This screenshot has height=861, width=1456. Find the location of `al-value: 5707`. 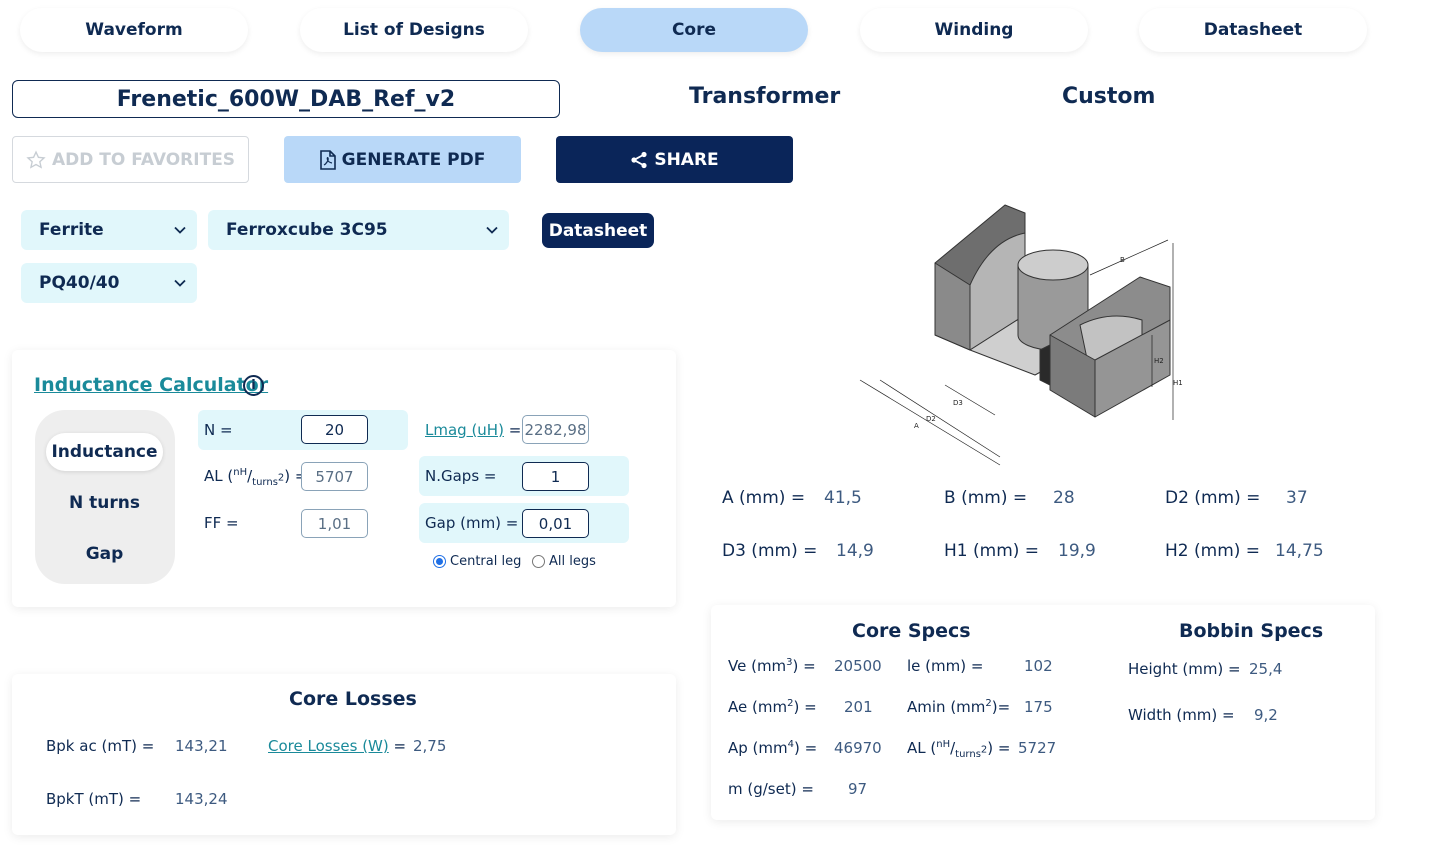

al-value: 5707 is located at coordinates (334, 476).